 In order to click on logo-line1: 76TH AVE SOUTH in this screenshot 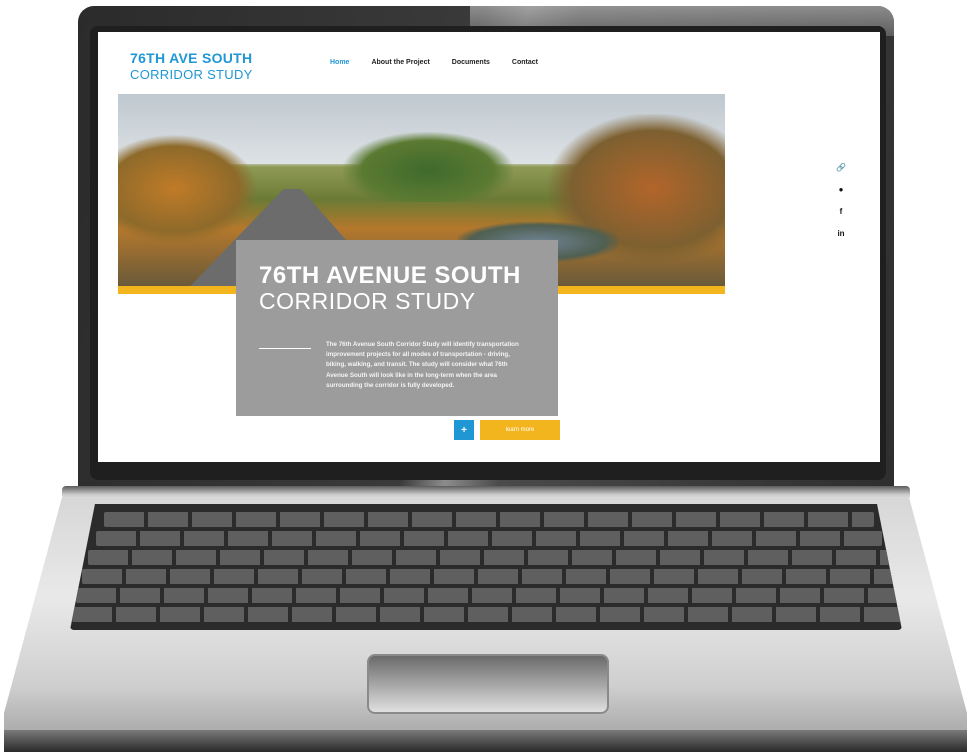, I will do `click(191, 58)`.